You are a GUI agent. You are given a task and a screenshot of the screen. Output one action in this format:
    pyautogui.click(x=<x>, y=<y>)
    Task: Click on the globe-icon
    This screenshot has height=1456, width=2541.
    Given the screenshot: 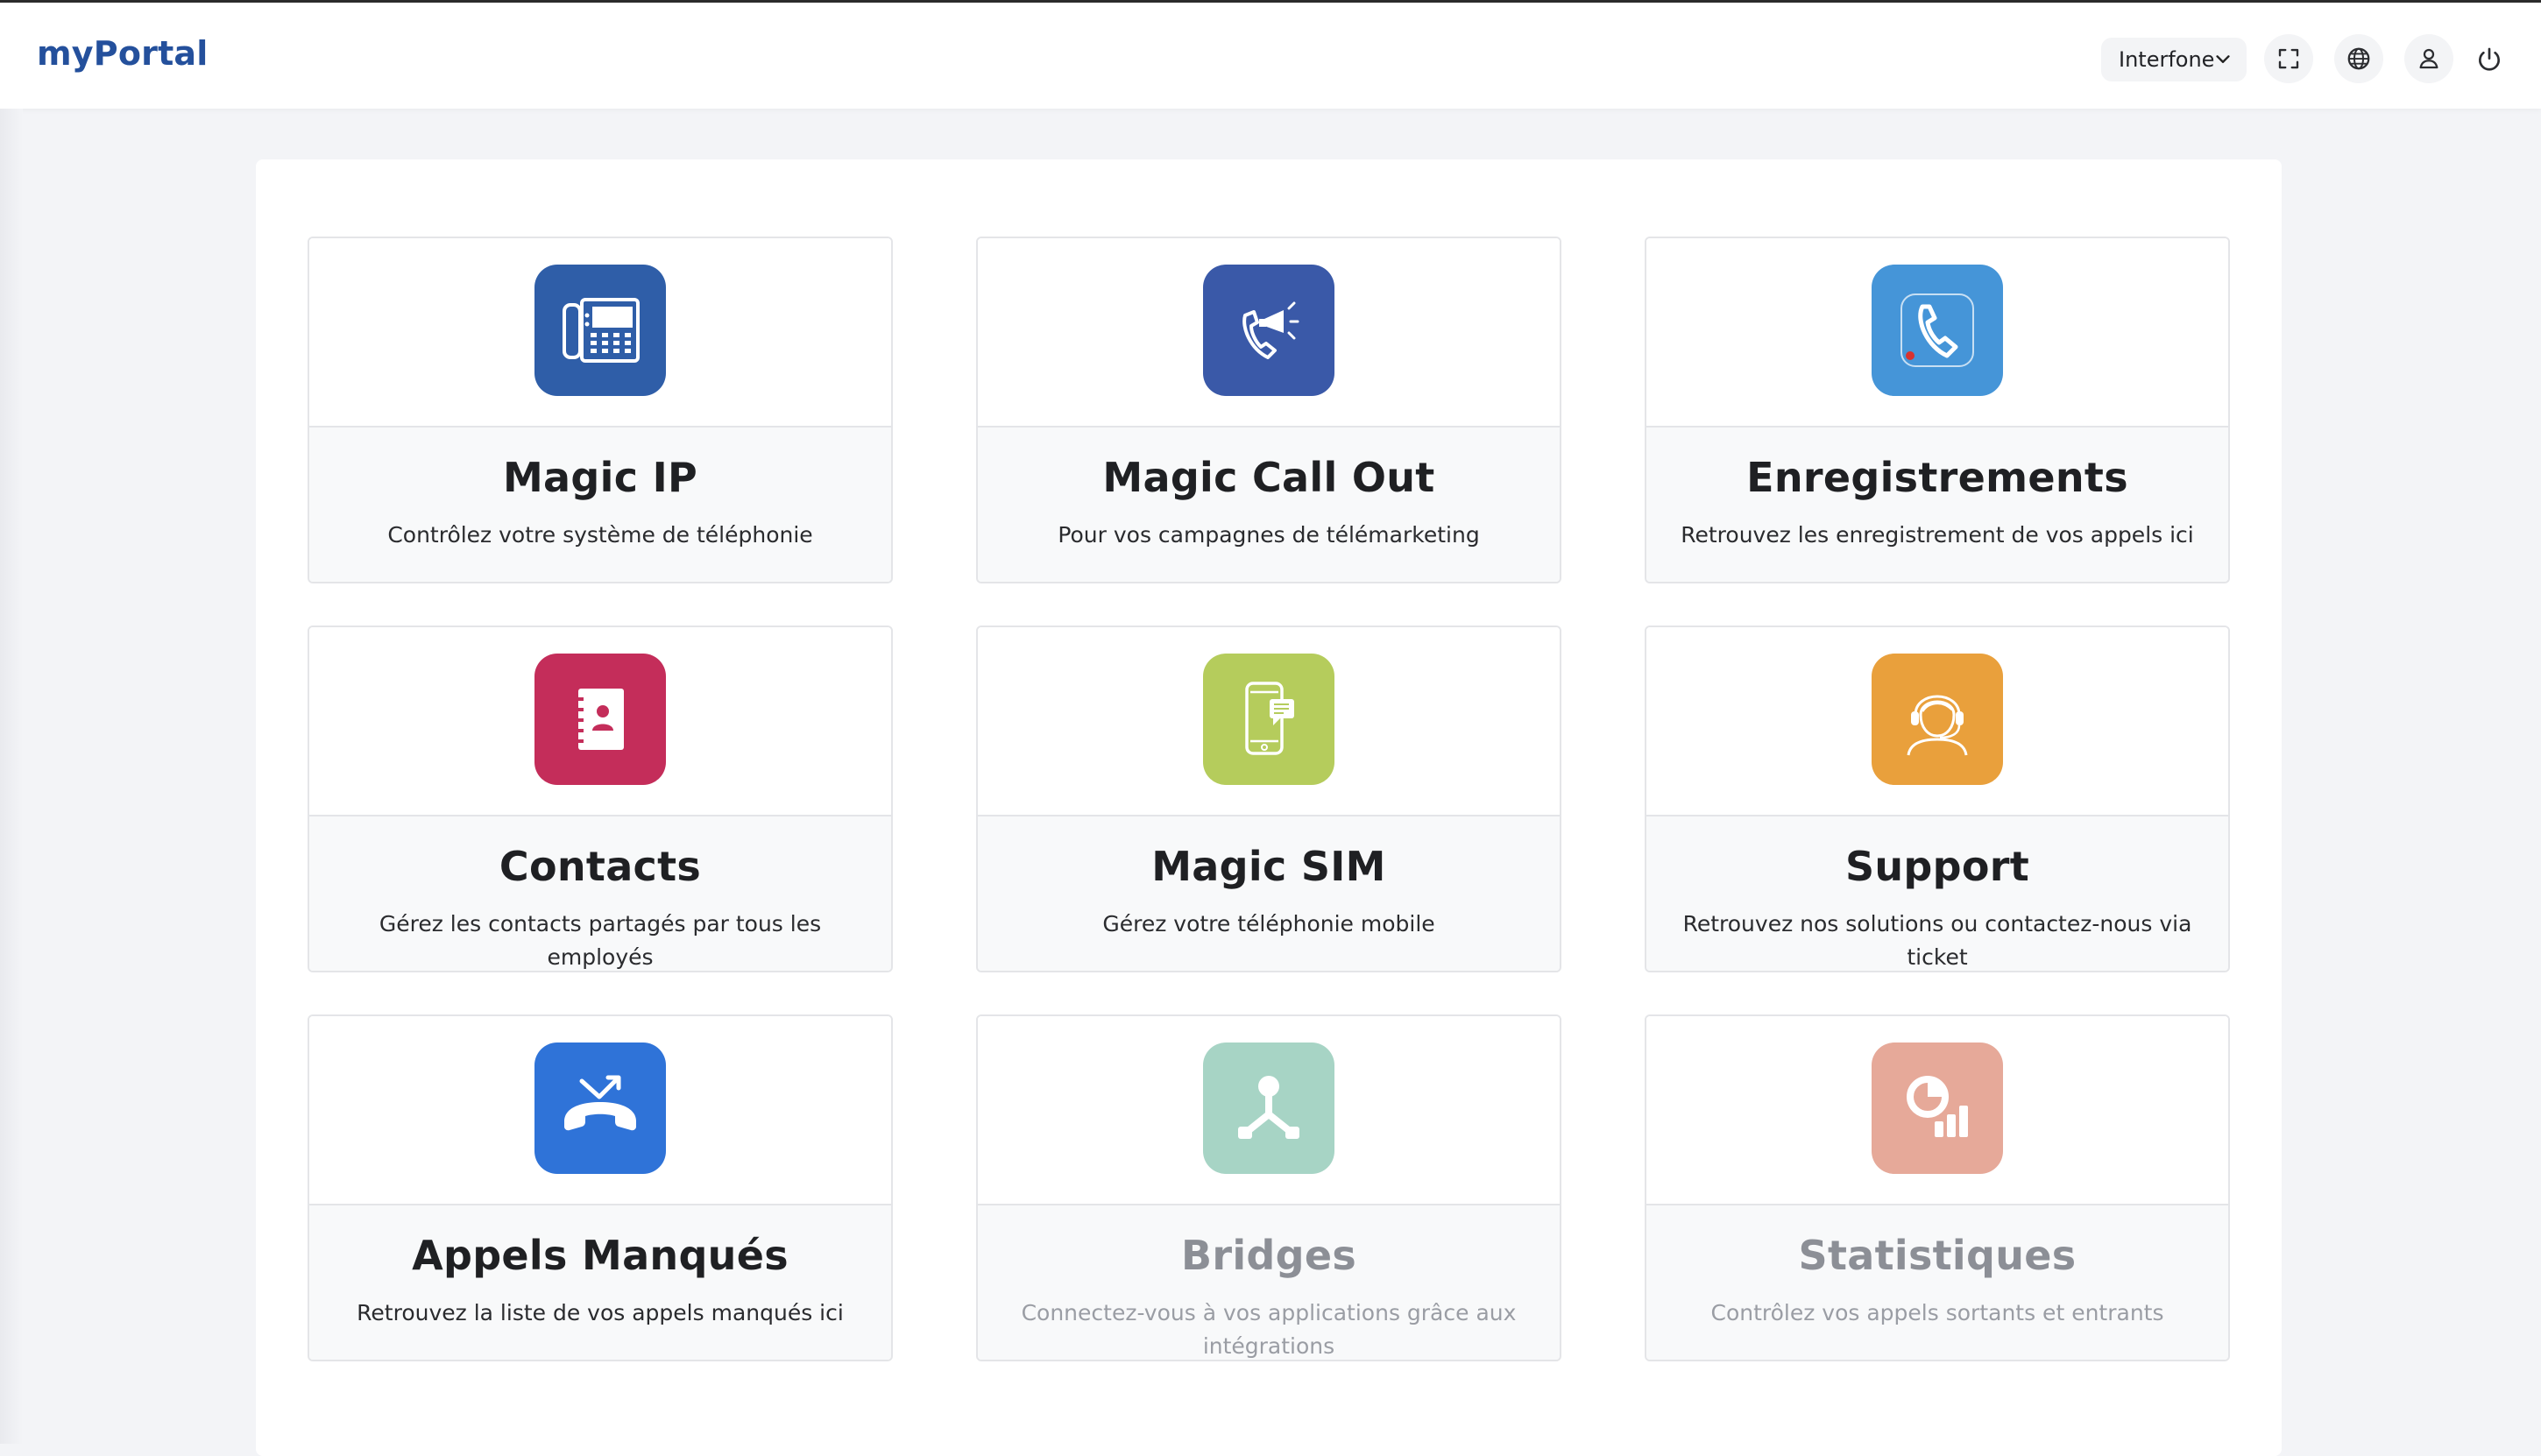 What is the action you would take?
    pyautogui.click(x=2359, y=58)
    